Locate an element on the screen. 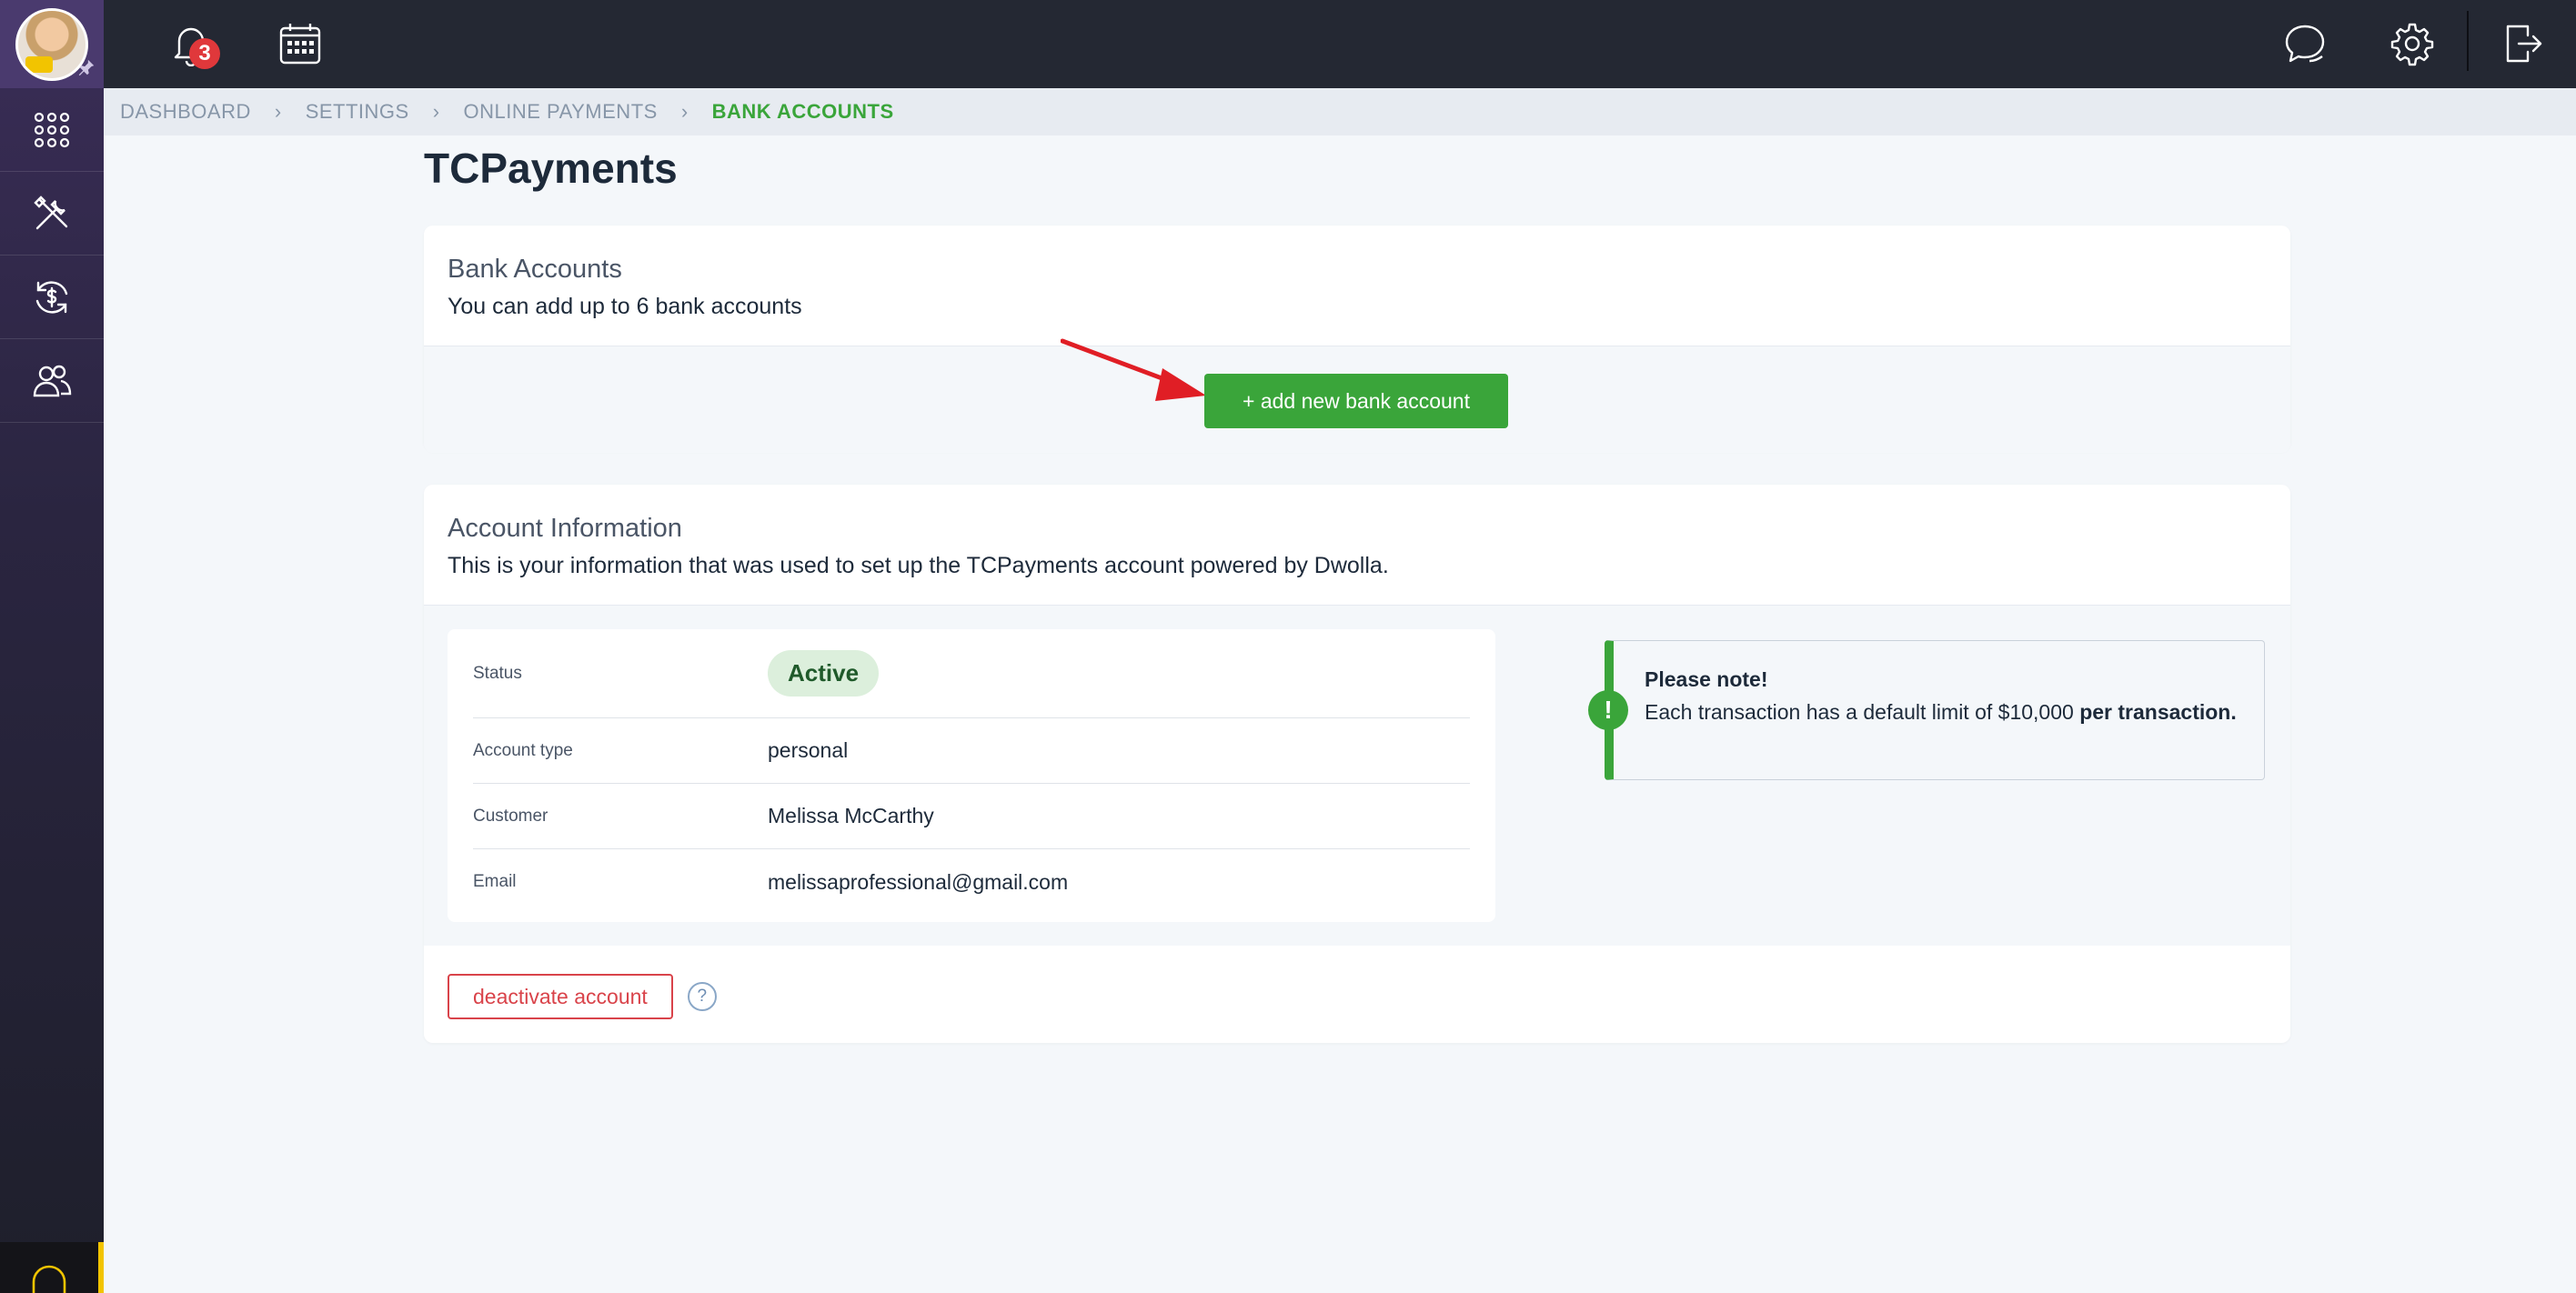  row-value-customer: Melissa McCarthy is located at coordinates (851, 815).